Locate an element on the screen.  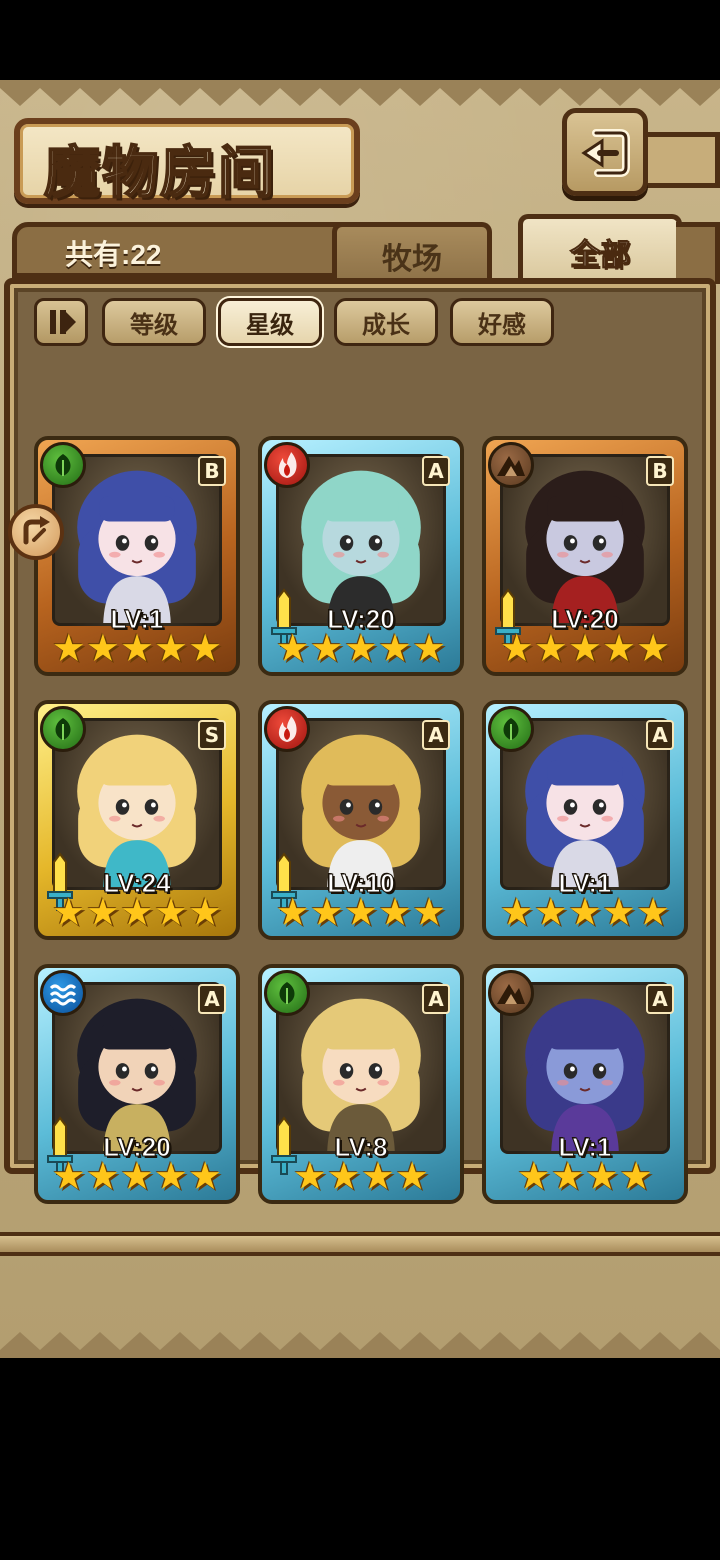
monster-card: S LV:24 ★ ★ ★ ★ ★ is located at coordinates (137, 820).